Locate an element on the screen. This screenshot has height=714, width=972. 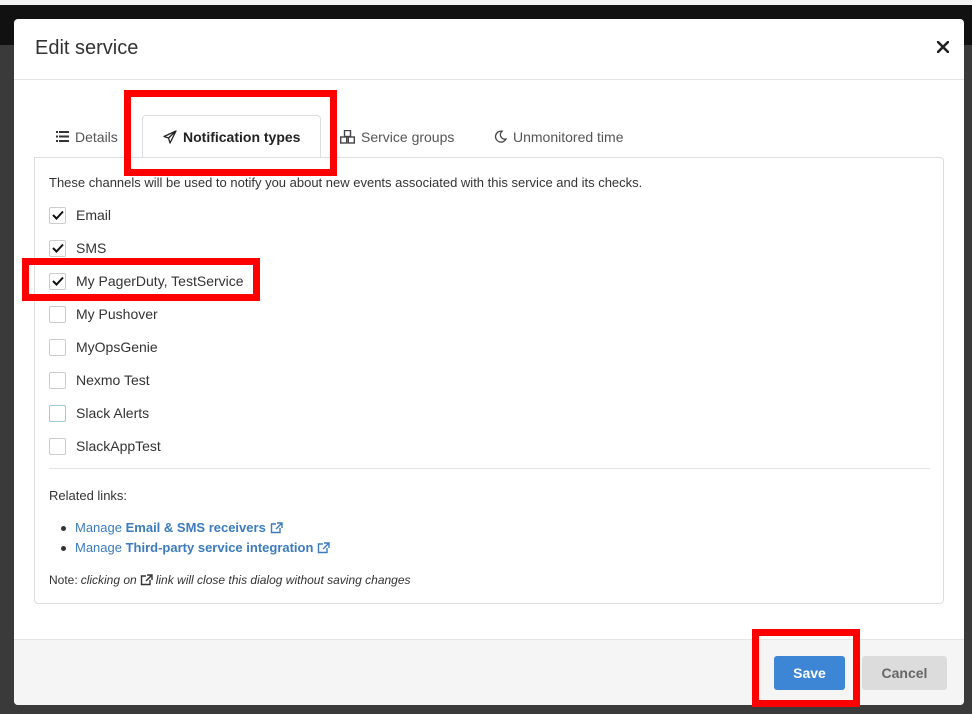
channel-sms-checkbox: SMS is located at coordinates (77, 248).